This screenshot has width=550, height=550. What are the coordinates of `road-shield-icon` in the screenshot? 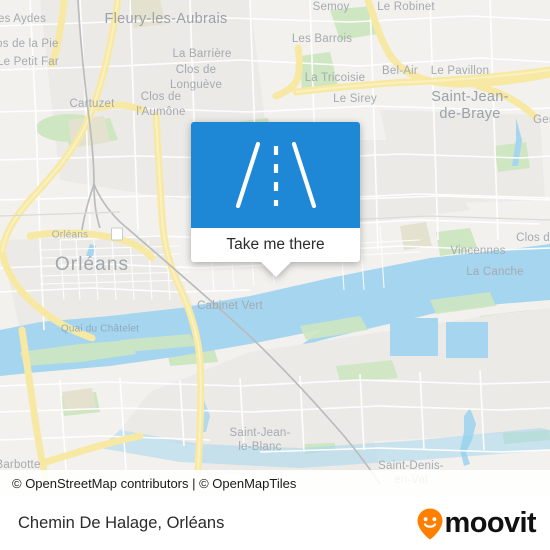 It's located at (117, 234).